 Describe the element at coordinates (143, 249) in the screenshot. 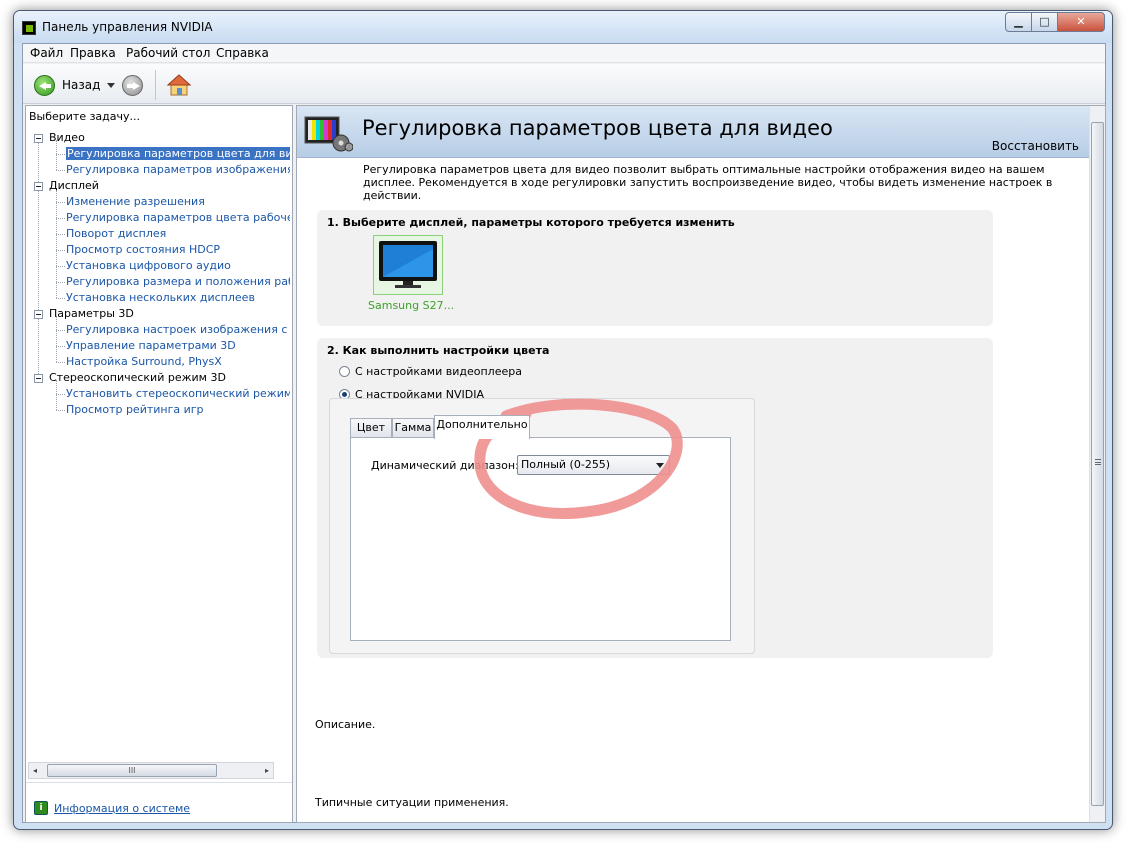

I see `tree-item-label: Просмотр состояния HDCP` at that location.